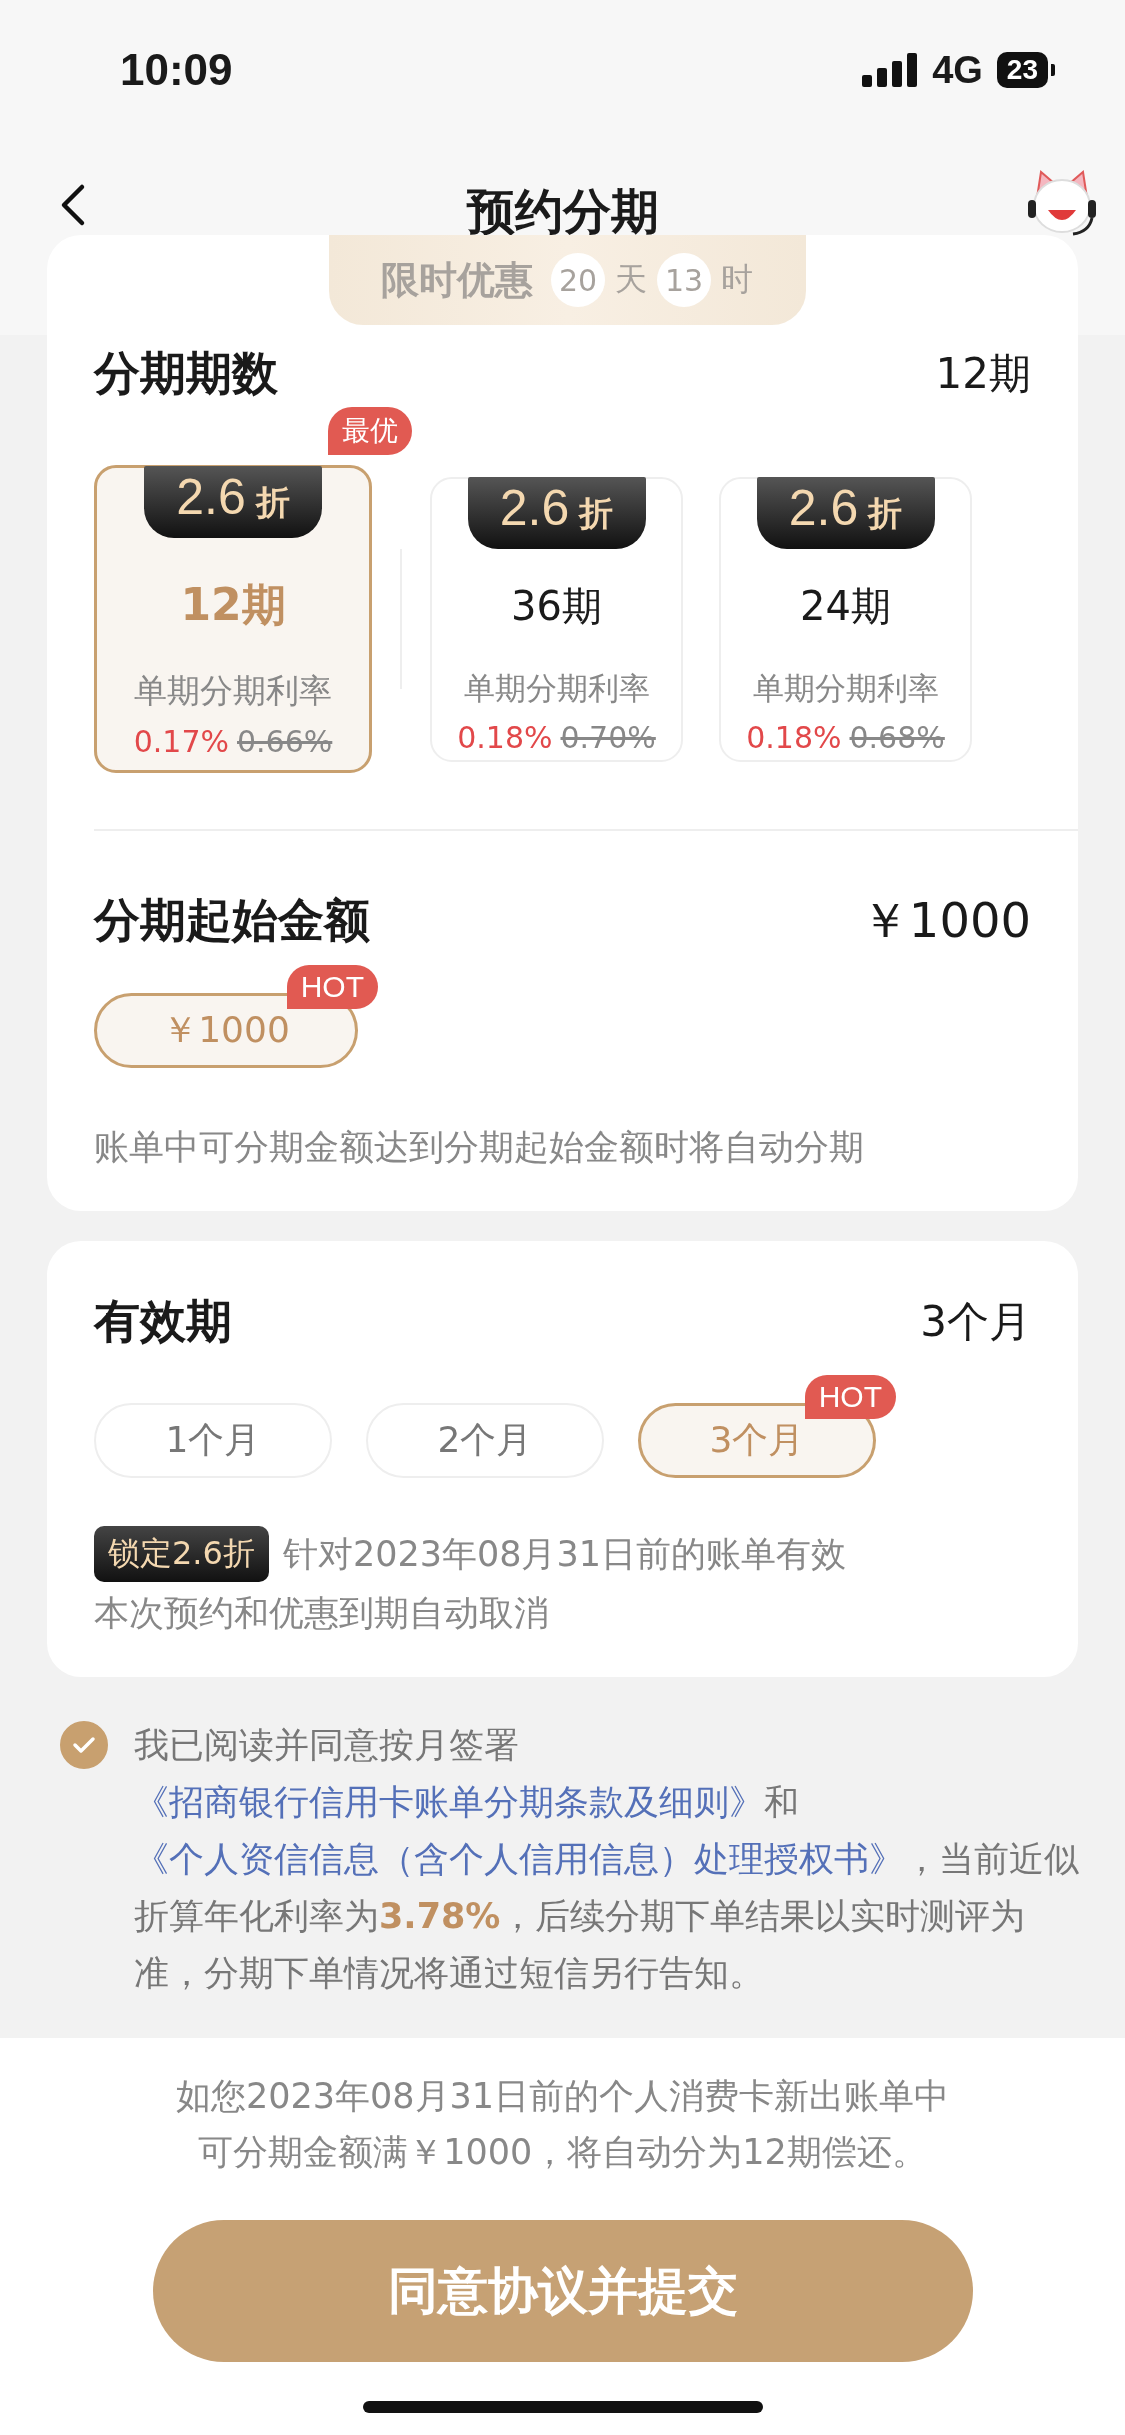 The width and height of the screenshot is (1125, 2435). I want to click on discounted-rate: 0.17%, so click(181, 741).